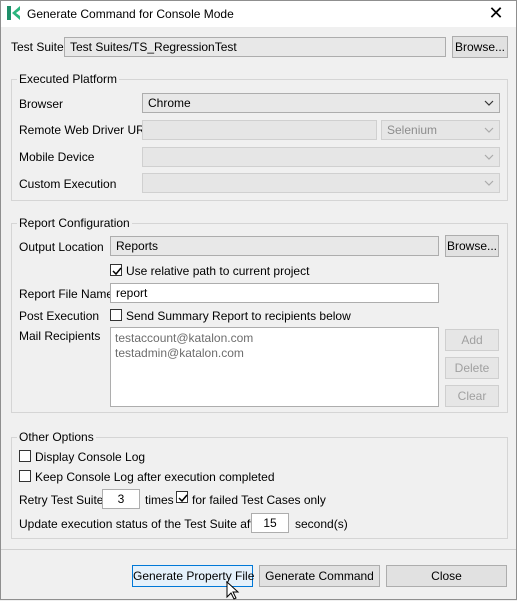 The image size is (517, 601). What do you see at coordinates (116, 315) in the screenshot?
I see `send-summary-checkbox` at bounding box center [116, 315].